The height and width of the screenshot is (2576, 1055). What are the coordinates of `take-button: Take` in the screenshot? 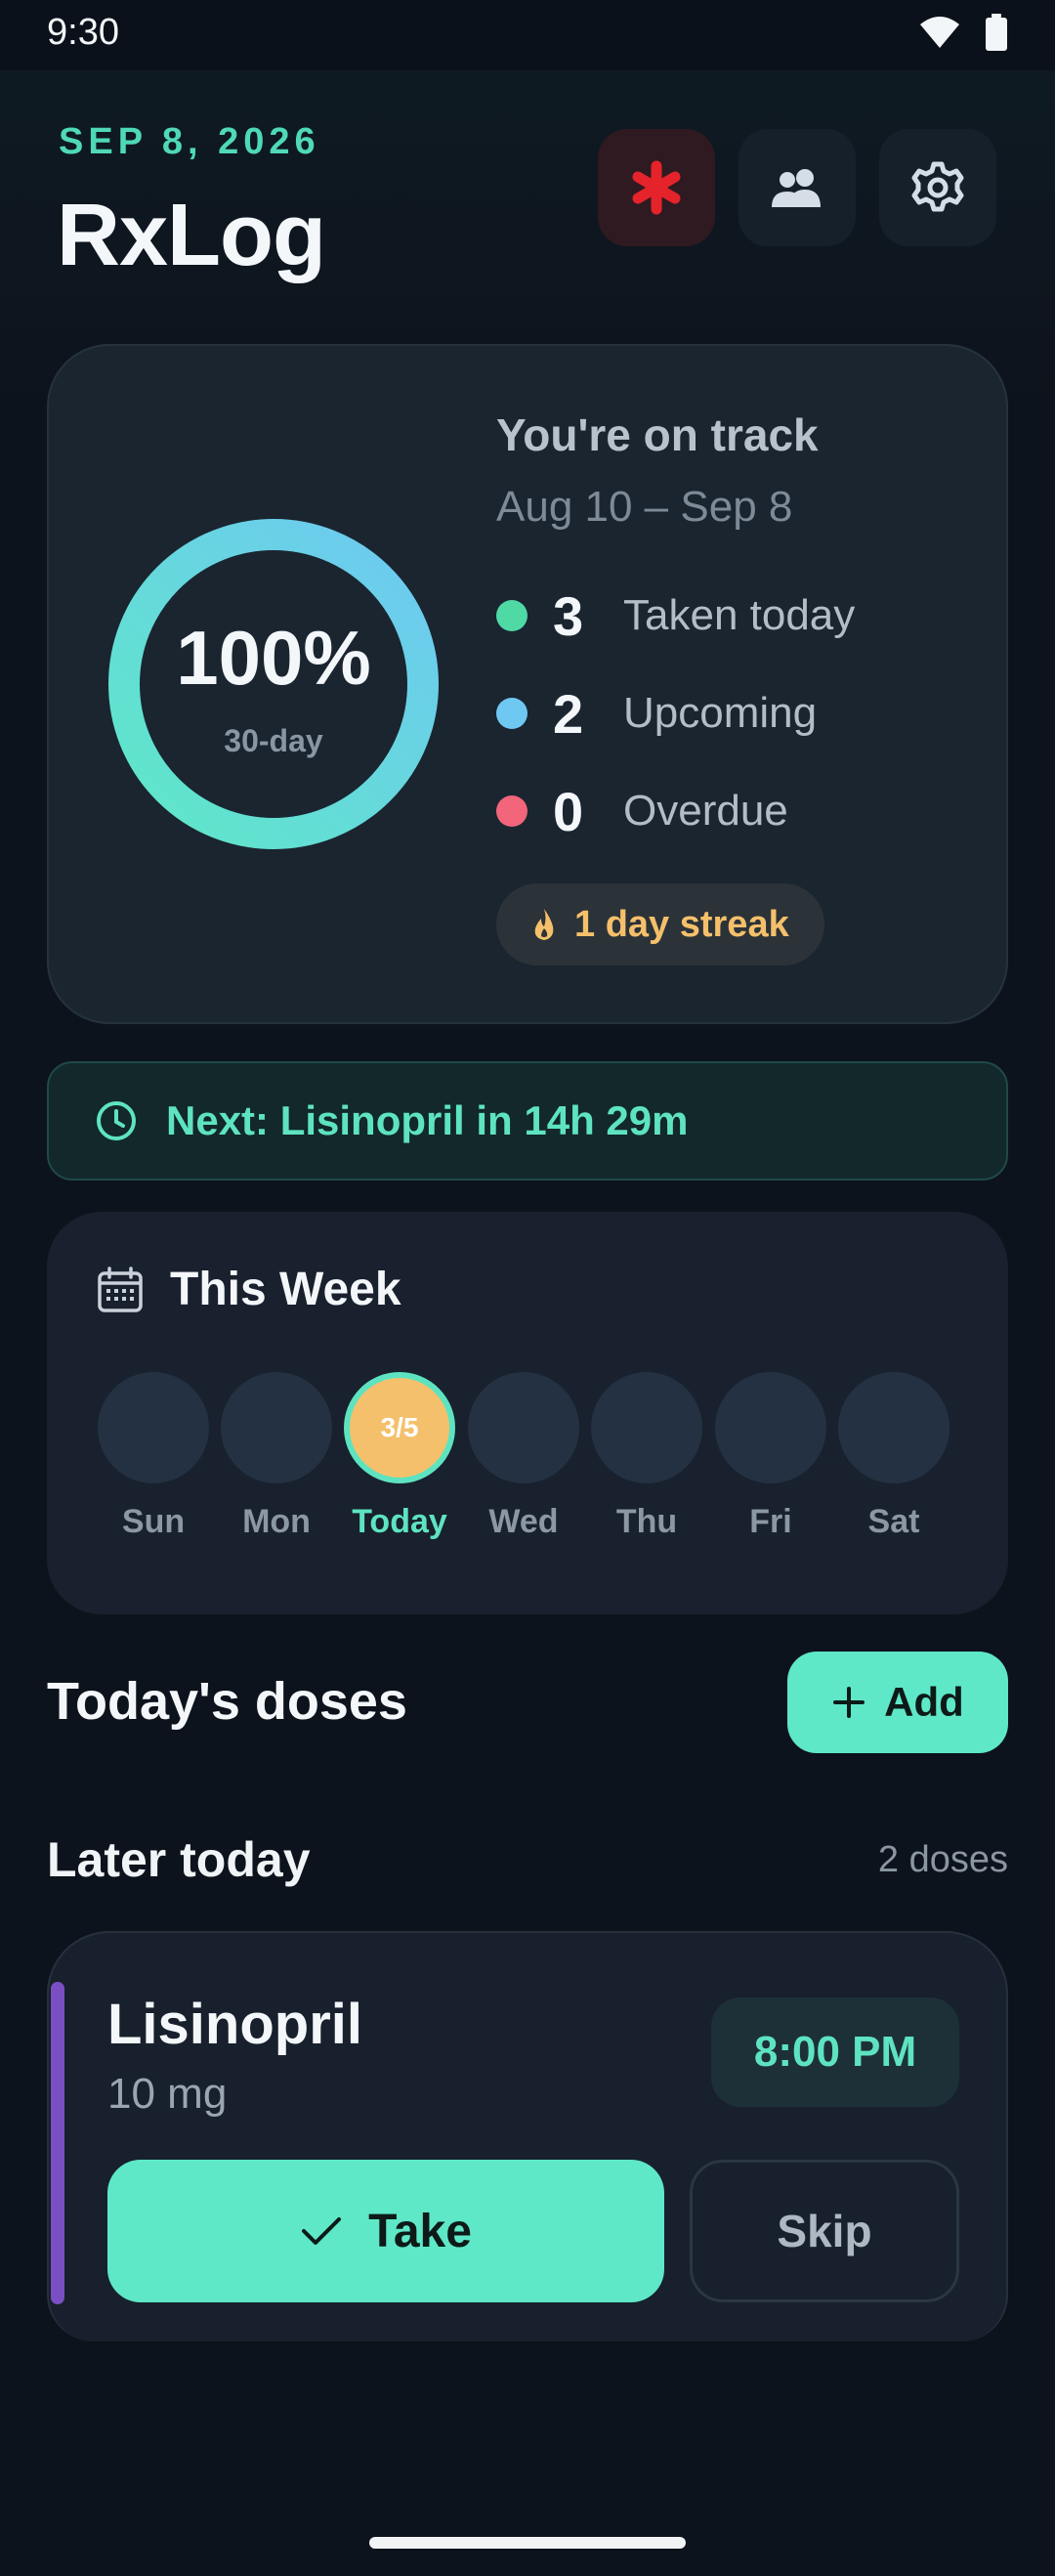 It's located at (385, 2231).